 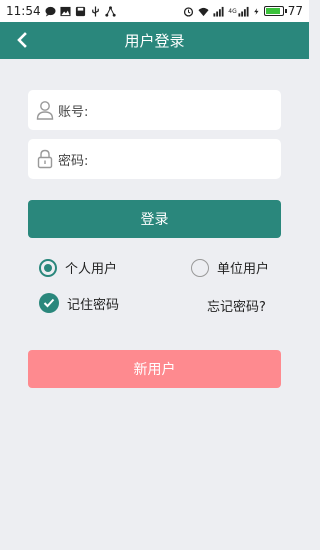 What do you see at coordinates (110, 11) in the screenshot?
I see `share-icon` at bounding box center [110, 11].